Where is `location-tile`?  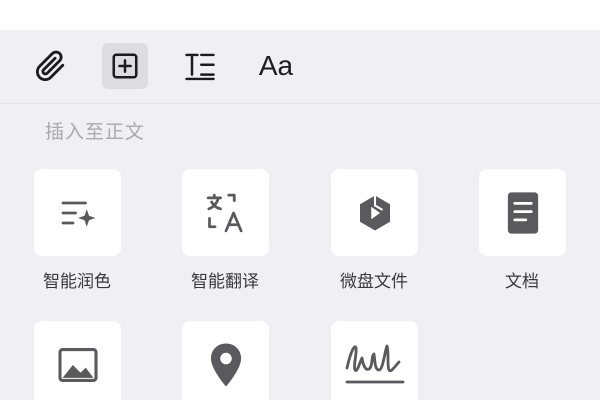
location-tile is located at coordinates (225, 364).